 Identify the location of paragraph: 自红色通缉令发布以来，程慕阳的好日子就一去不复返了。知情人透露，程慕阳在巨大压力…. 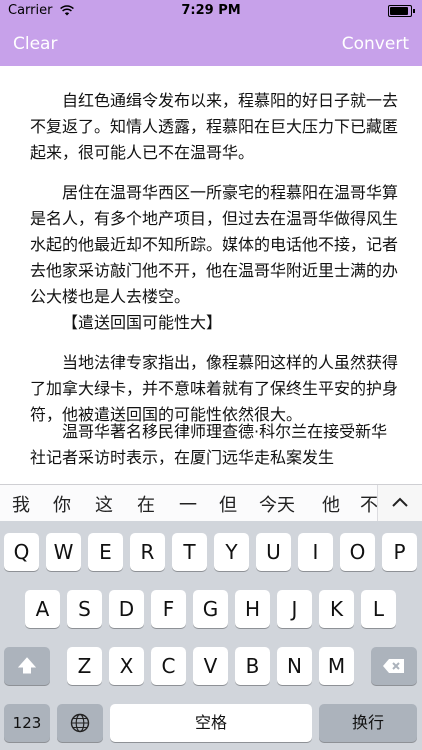
(214, 126).